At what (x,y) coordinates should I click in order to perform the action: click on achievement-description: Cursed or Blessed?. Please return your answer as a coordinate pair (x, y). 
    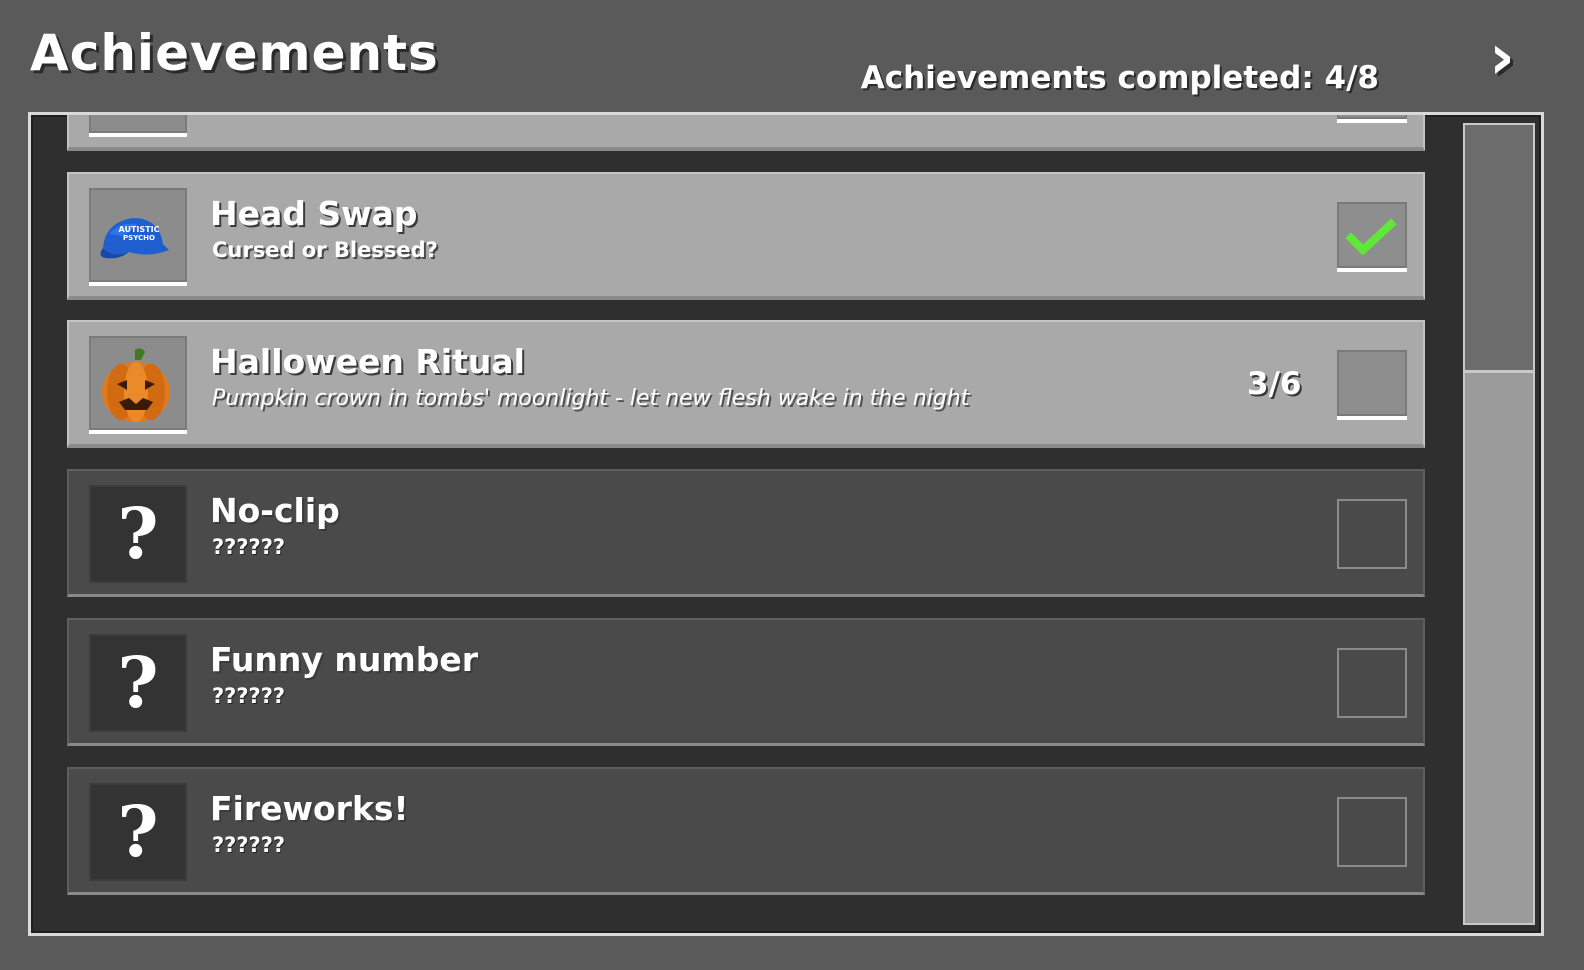
    Looking at the image, I should click on (325, 250).